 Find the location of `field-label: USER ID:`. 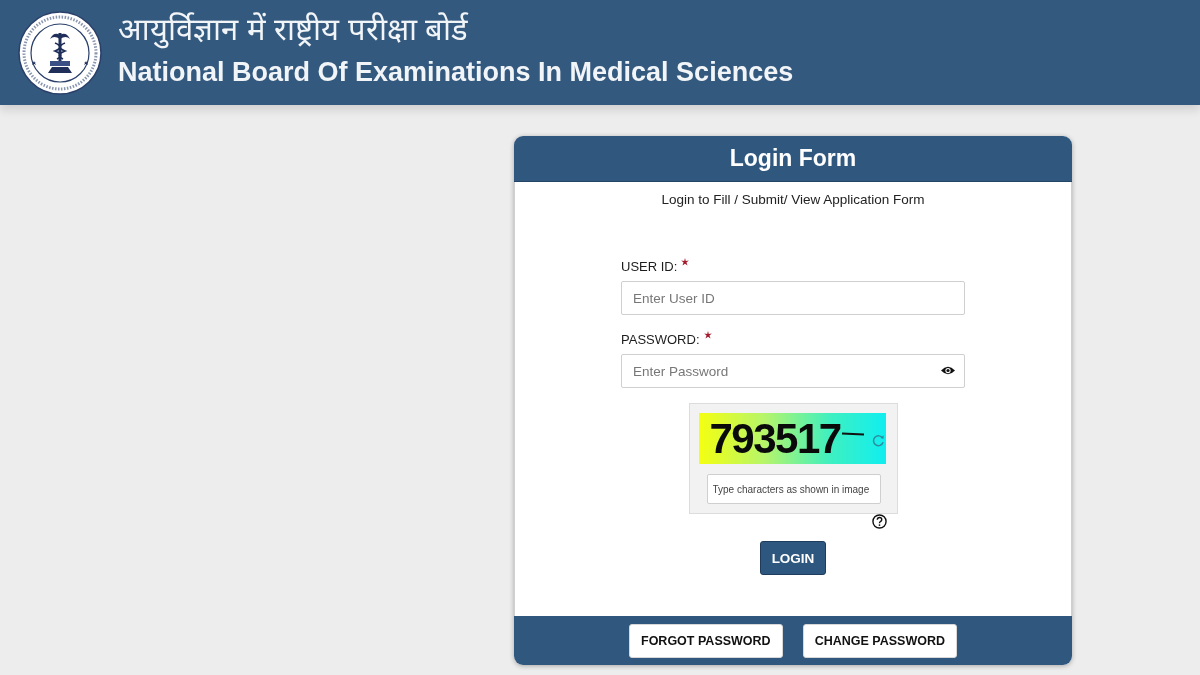

field-label: USER ID: is located at coordinates (649, 267).